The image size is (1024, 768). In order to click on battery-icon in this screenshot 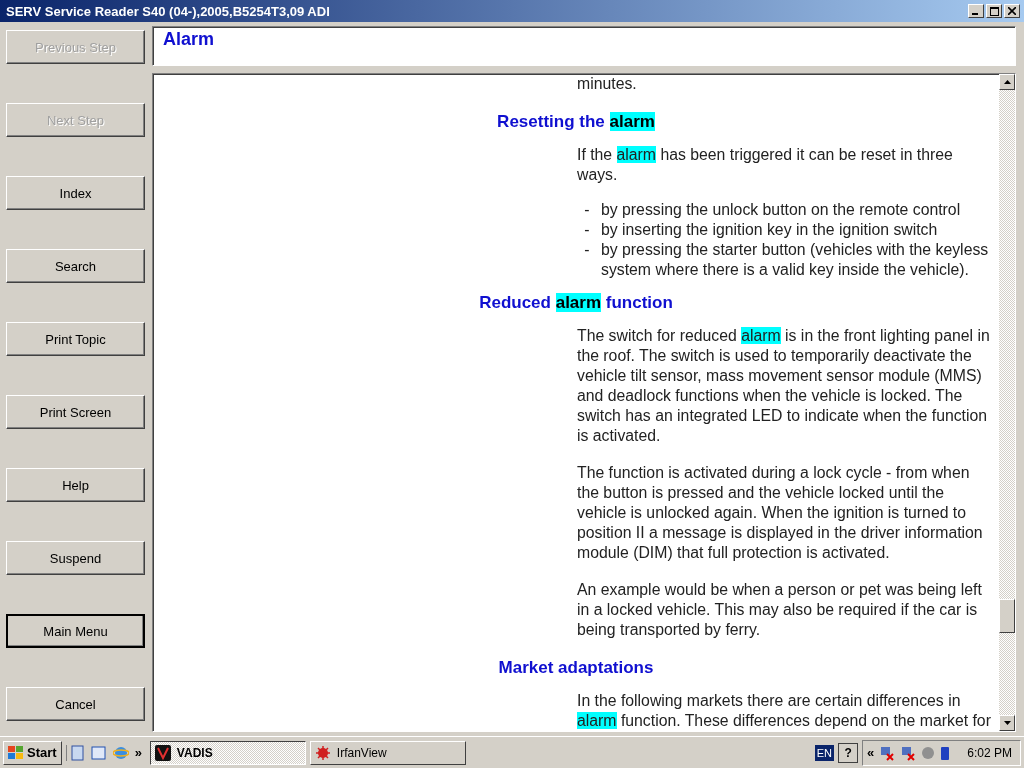, I will do `click(945, 752)`.